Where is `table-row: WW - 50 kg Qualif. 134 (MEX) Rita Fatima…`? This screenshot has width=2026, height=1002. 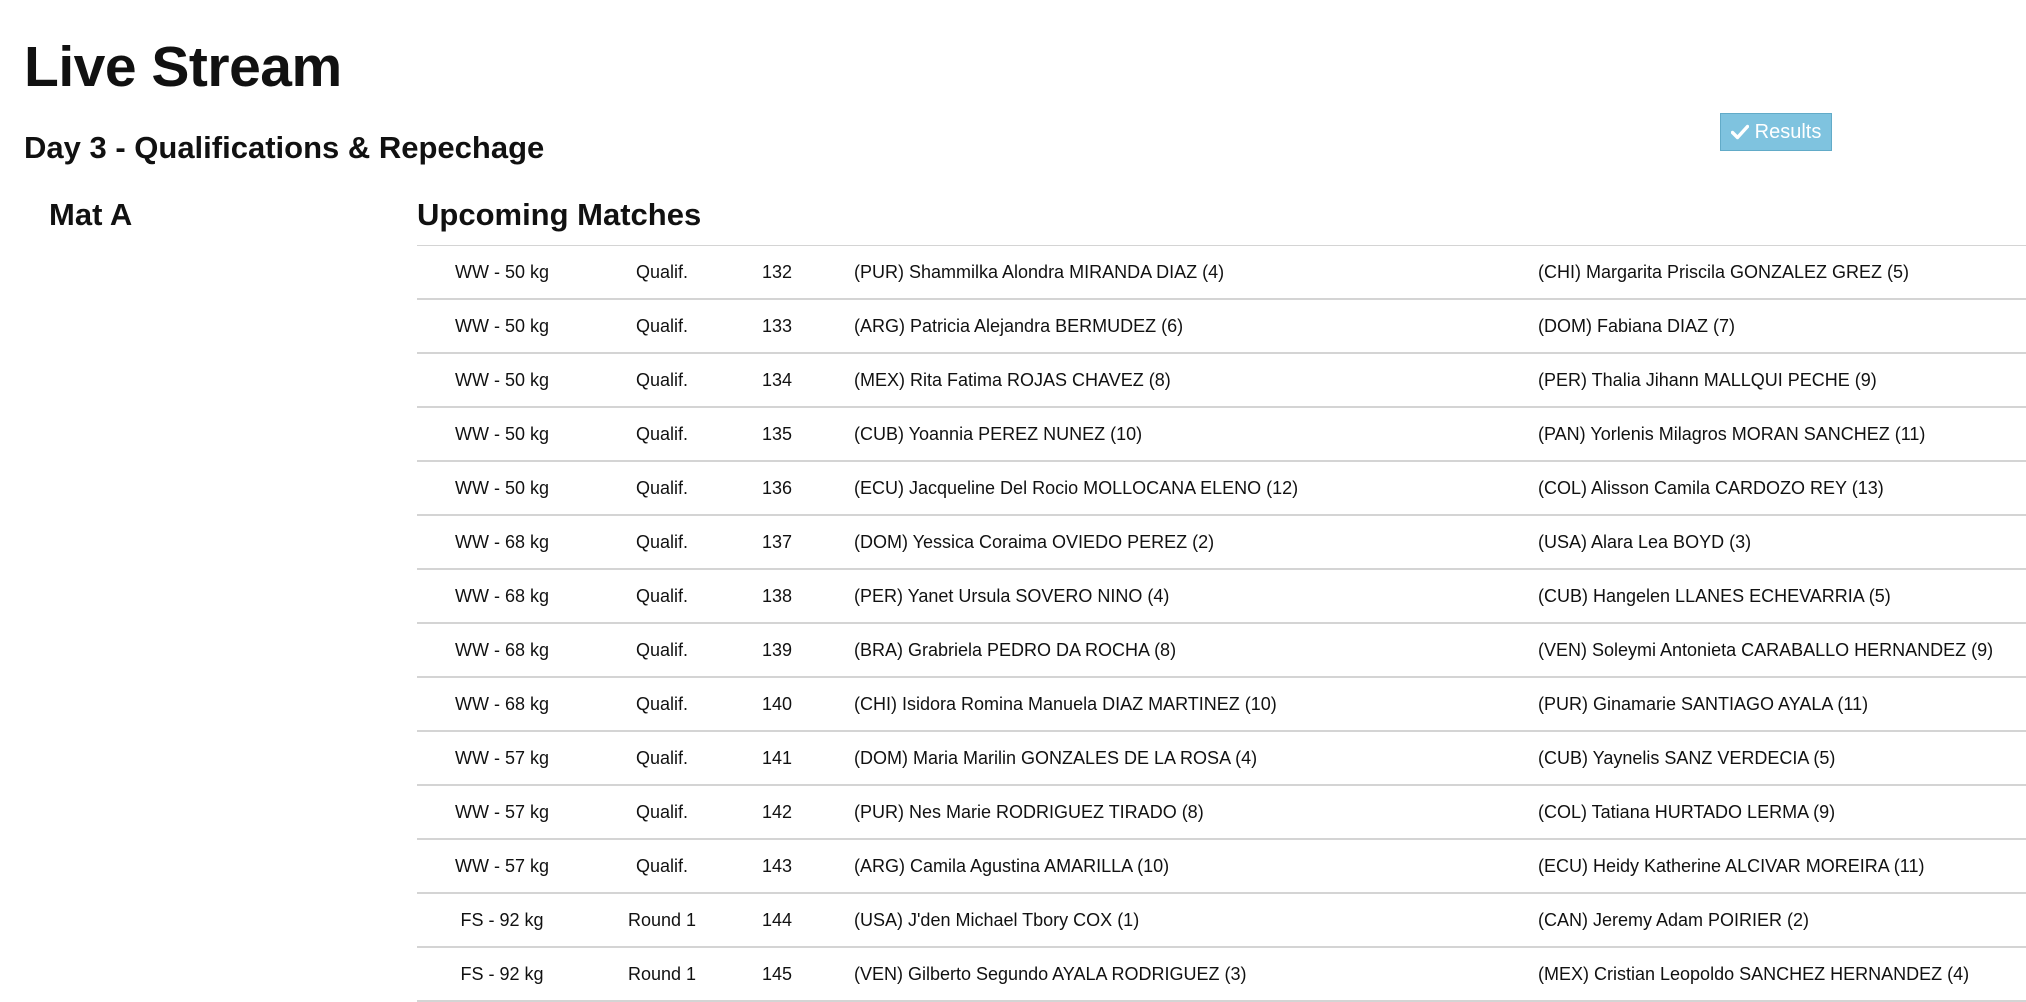
table-row: WW - 50 kg Qualif. 134 (MEX) Rita Fatima… is located at coordinates (1221, 381).